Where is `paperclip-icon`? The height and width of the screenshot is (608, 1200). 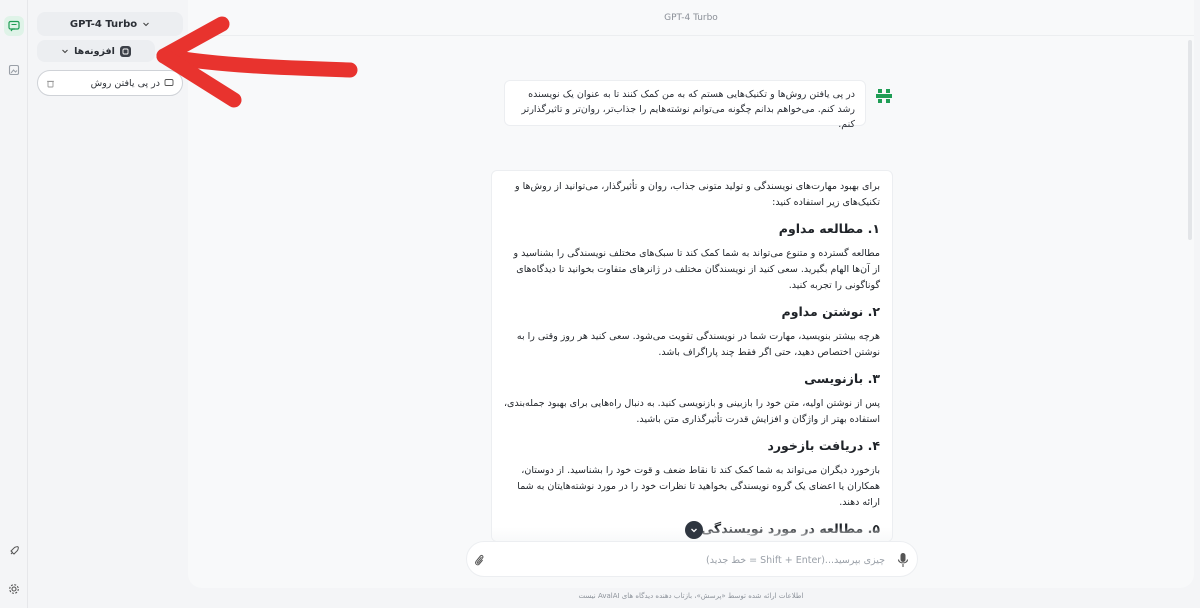 paperclip-icon is located at coordinates (479, 560).